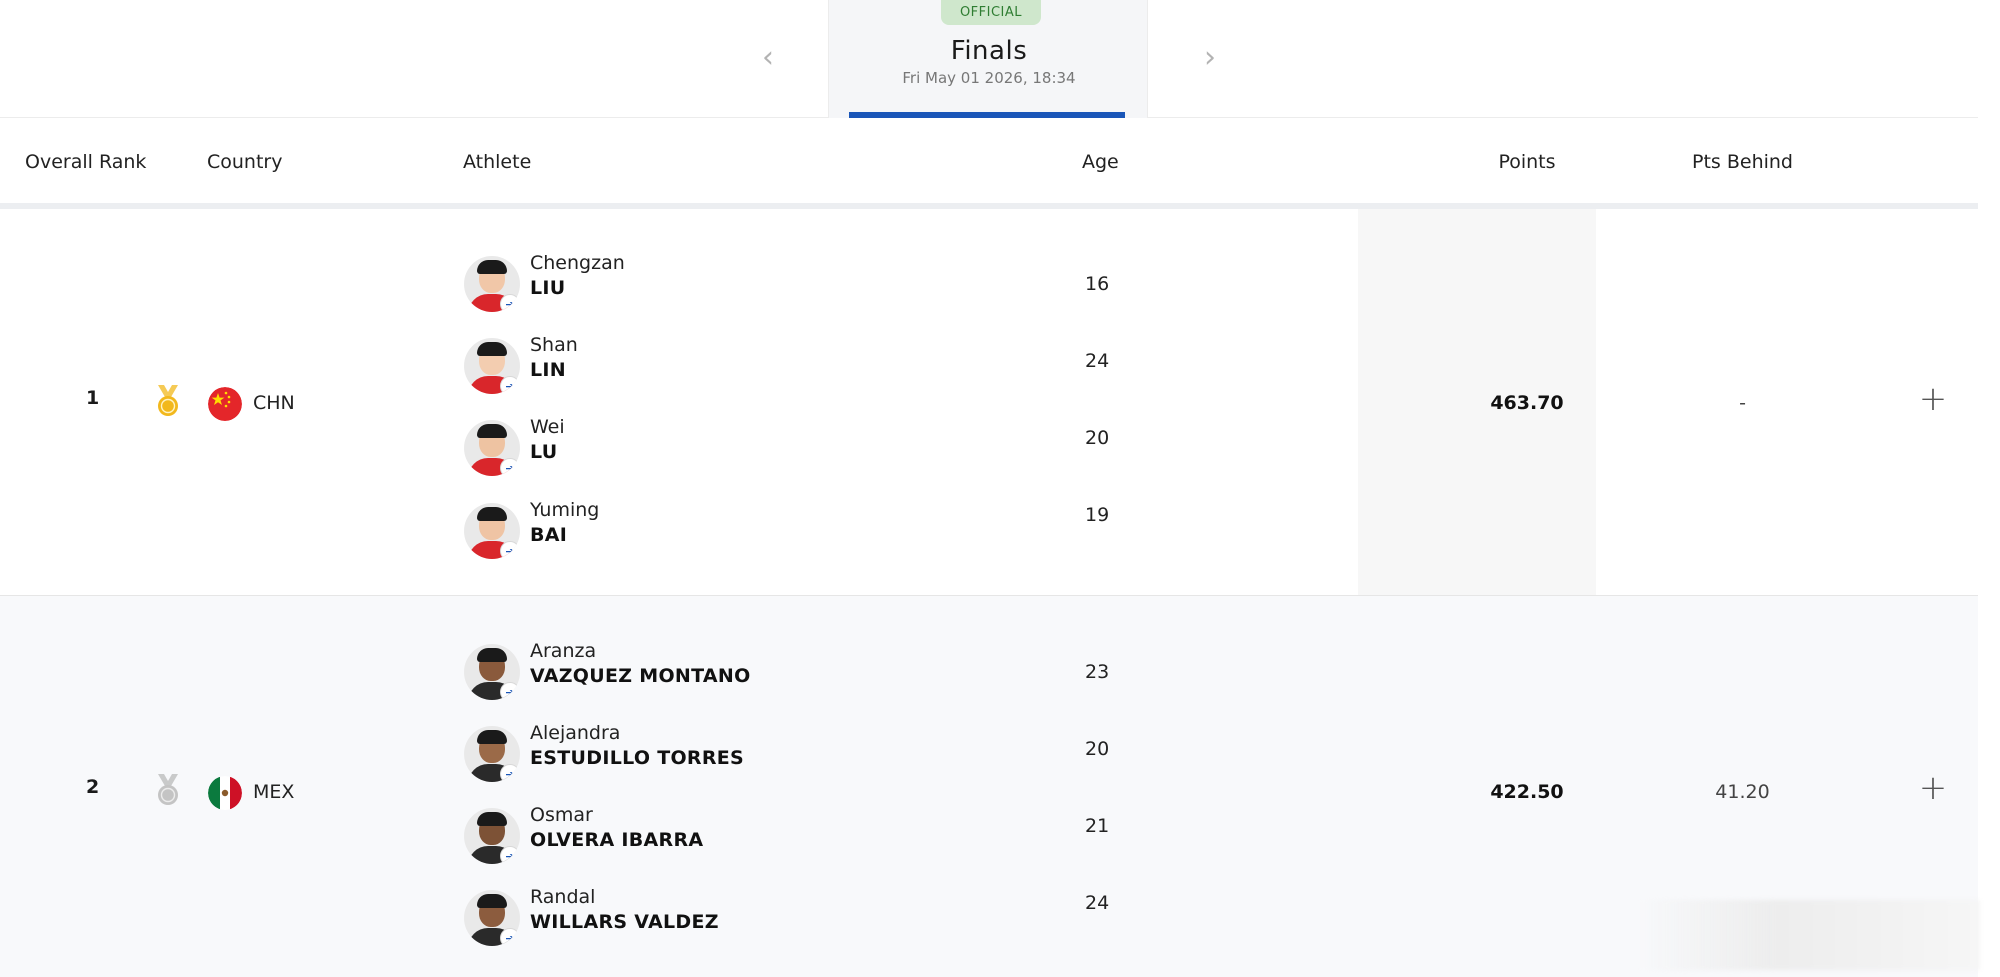  What do you see at coordinates (637, 758) in the screenshot?
I see `athlete-last-name: ESTUDILLO TORRES` at bounding box center [637, 758].